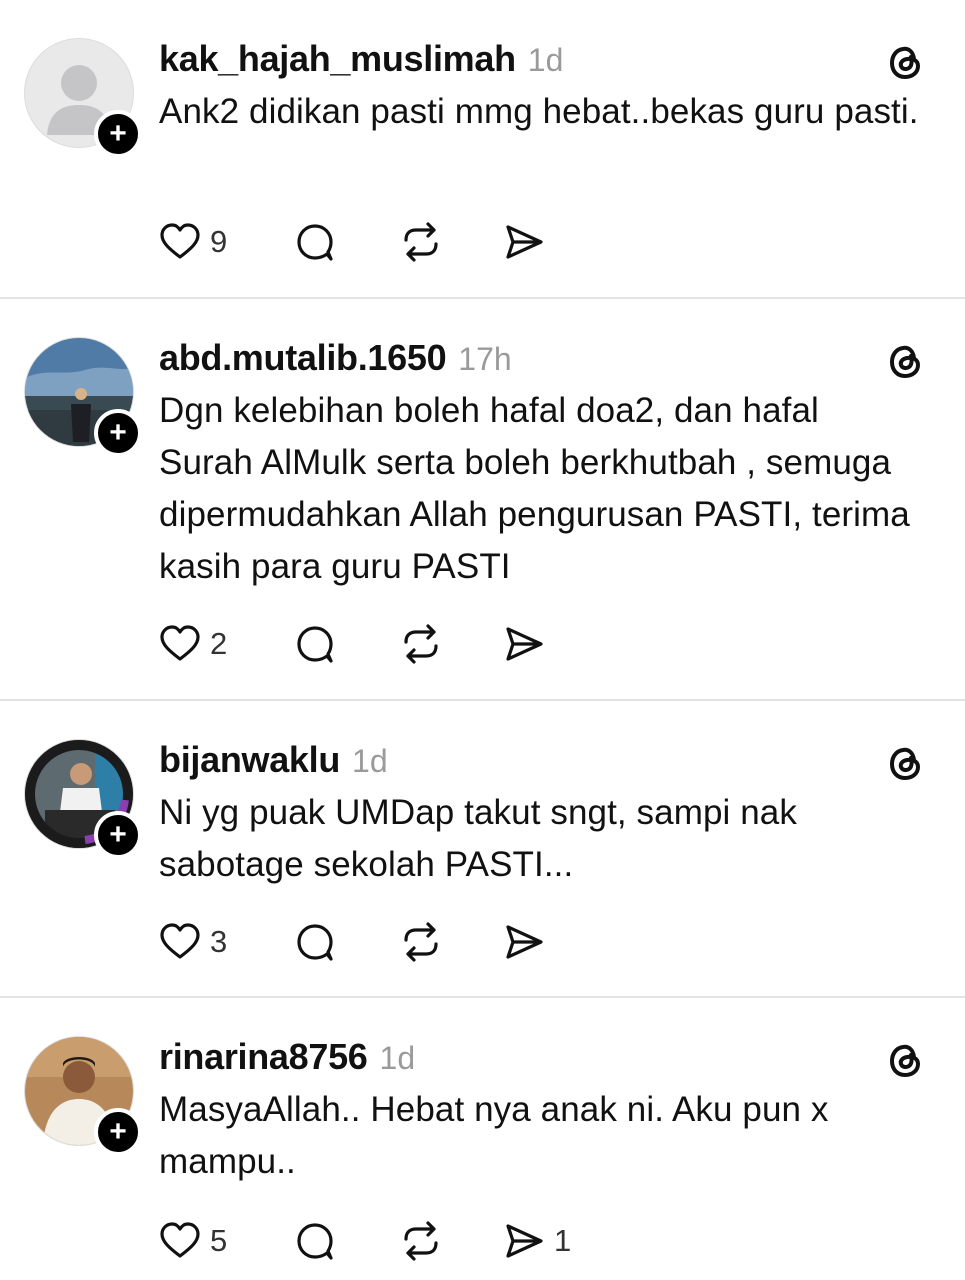  Describe the element at coordinates (263, 1057) in the screenshot. I see `username: rinarina8756` at that location.